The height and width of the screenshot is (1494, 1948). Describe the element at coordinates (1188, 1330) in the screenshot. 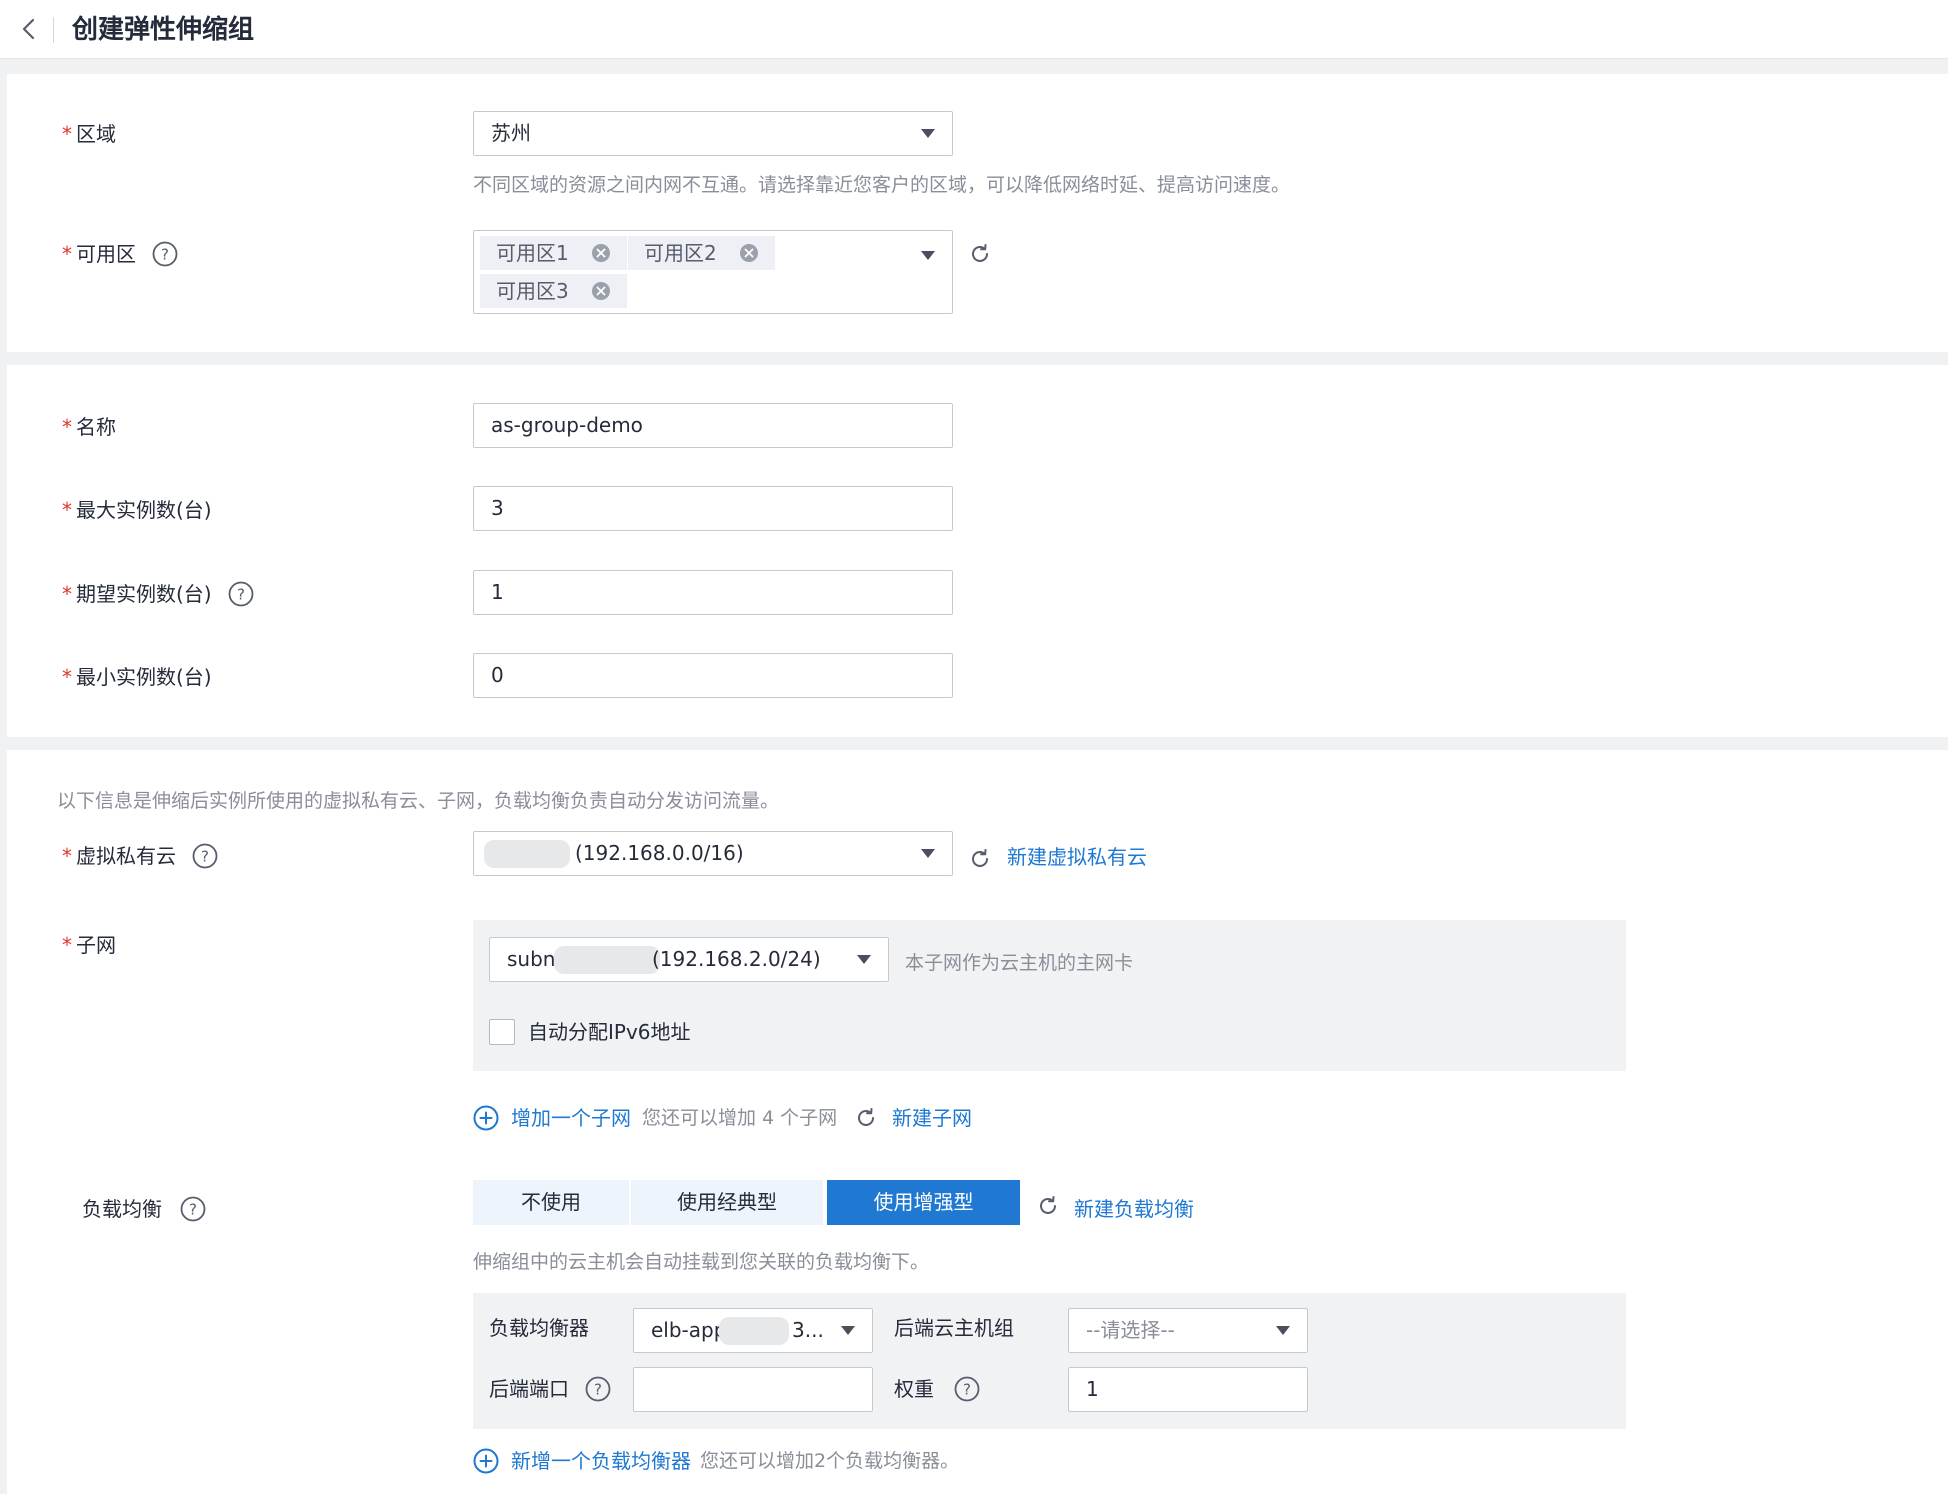

I see `backend-group-select: --请选择--` at that location.